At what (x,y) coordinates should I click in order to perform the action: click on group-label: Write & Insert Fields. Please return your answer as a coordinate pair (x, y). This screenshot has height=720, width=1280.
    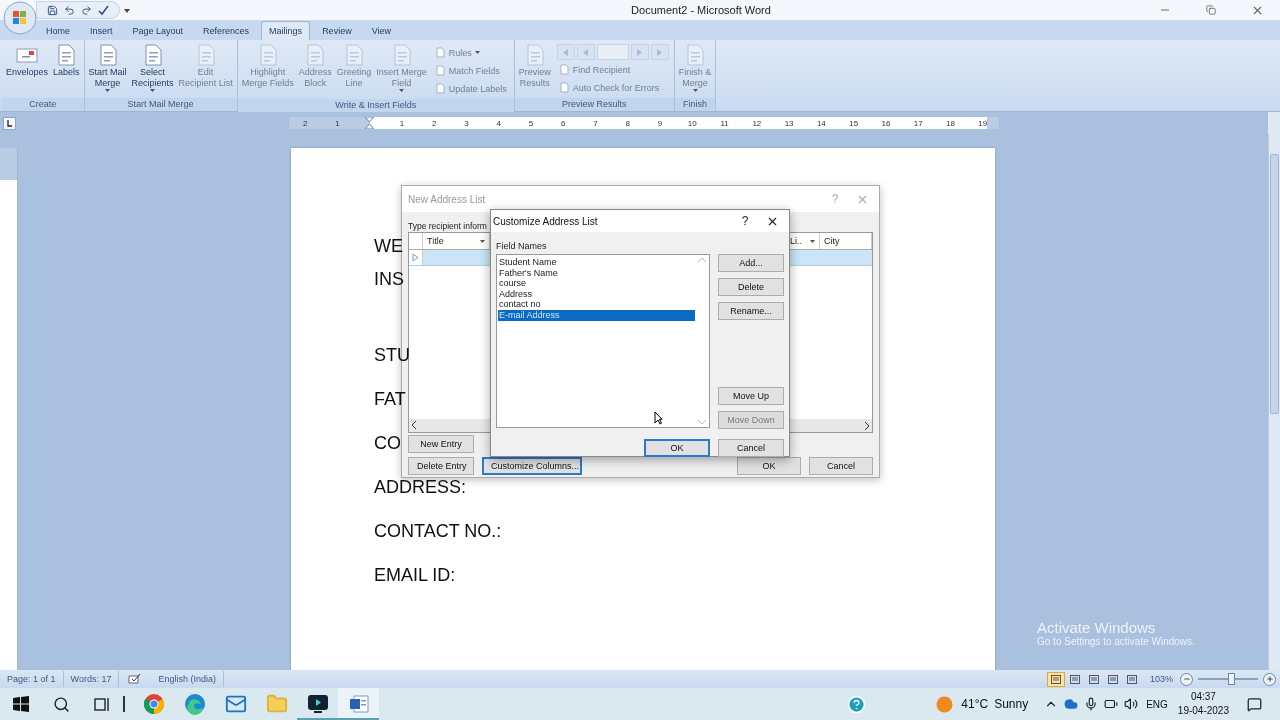
    Looking at the image, I should click on (375, 105).